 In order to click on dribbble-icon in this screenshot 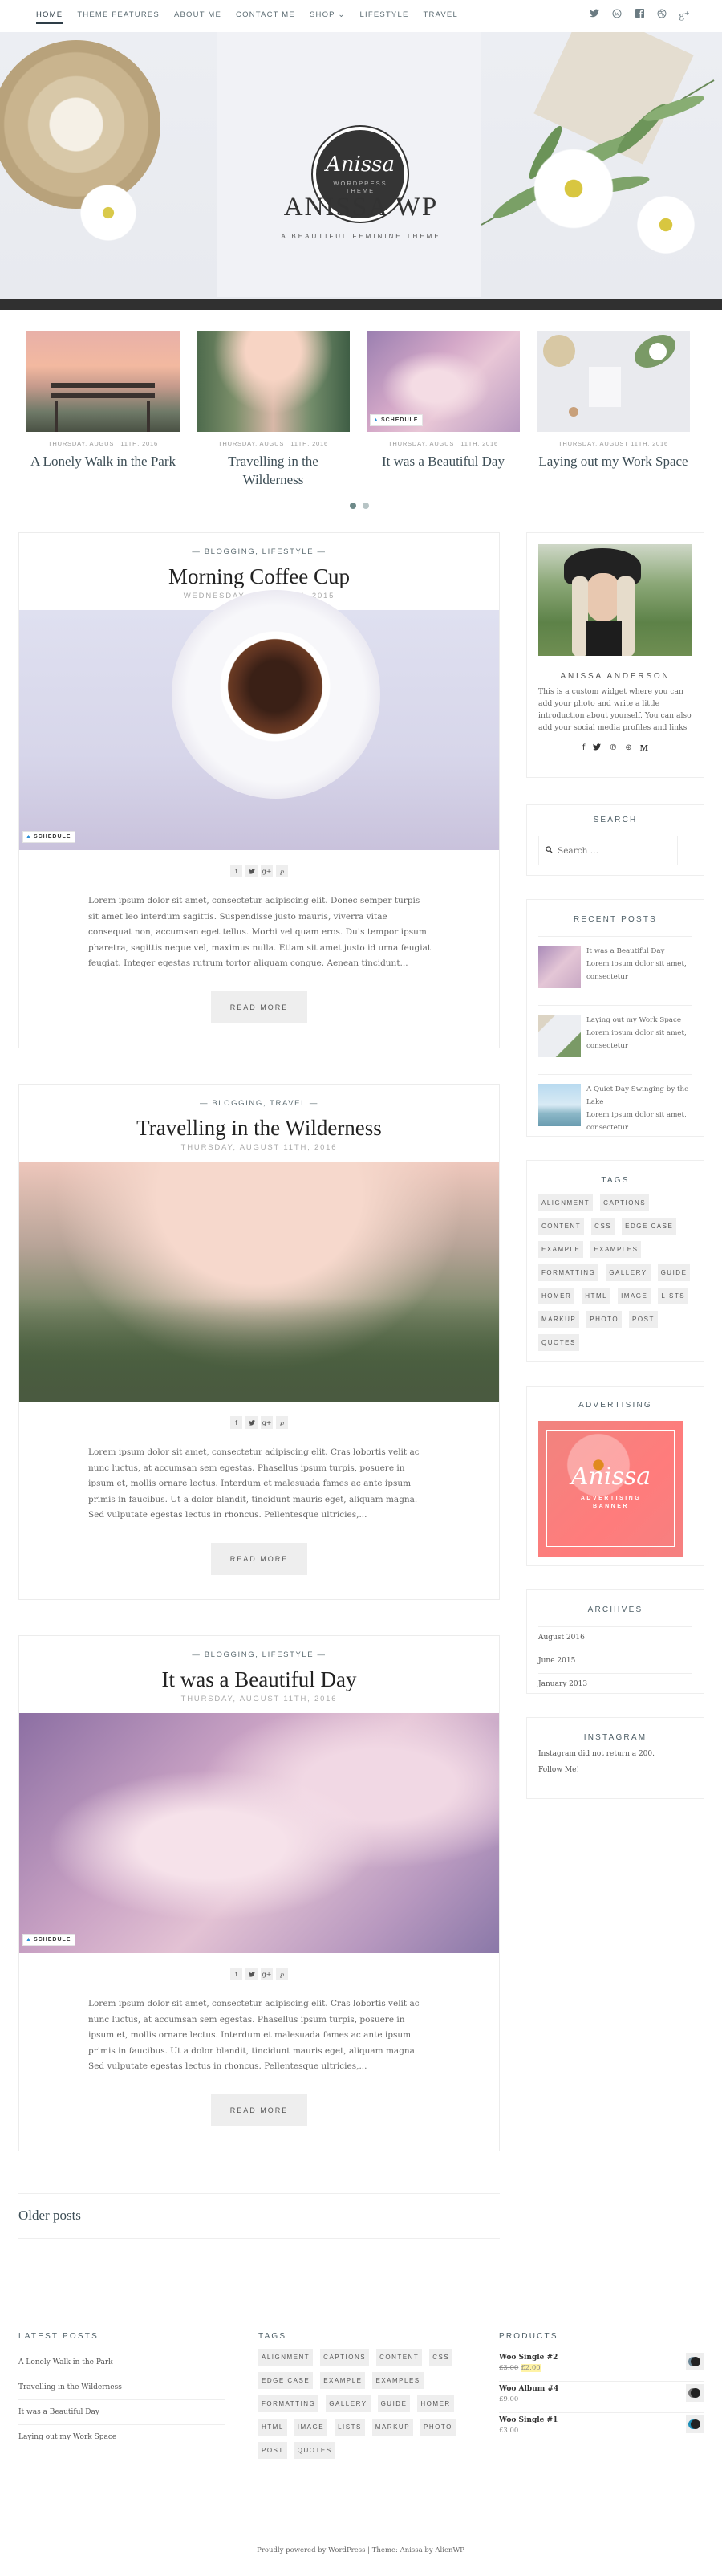, I will do `click(661, 15)`.